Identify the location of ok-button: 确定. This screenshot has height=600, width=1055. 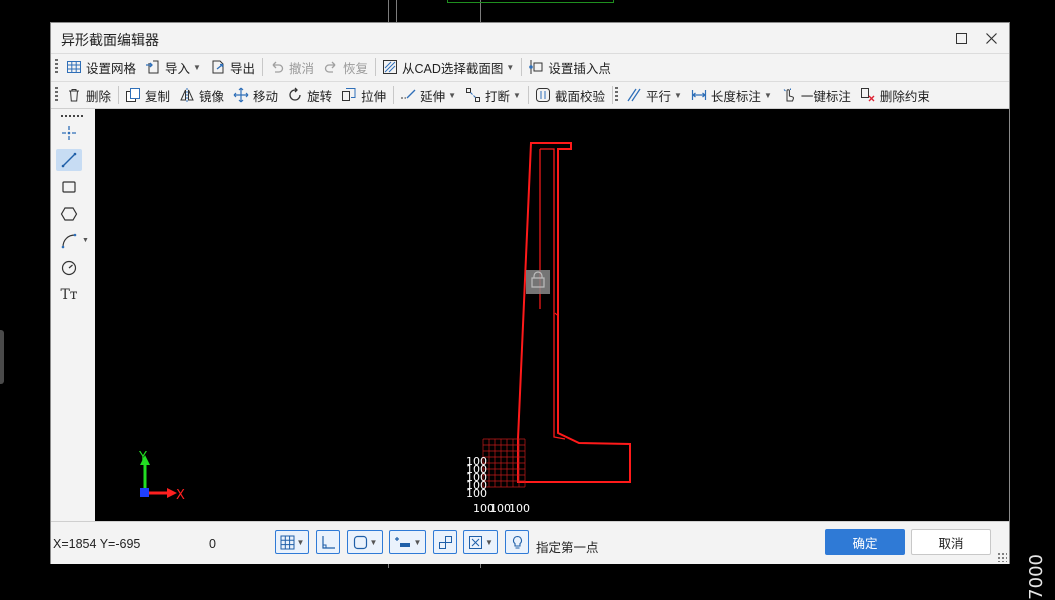
(865, 542).